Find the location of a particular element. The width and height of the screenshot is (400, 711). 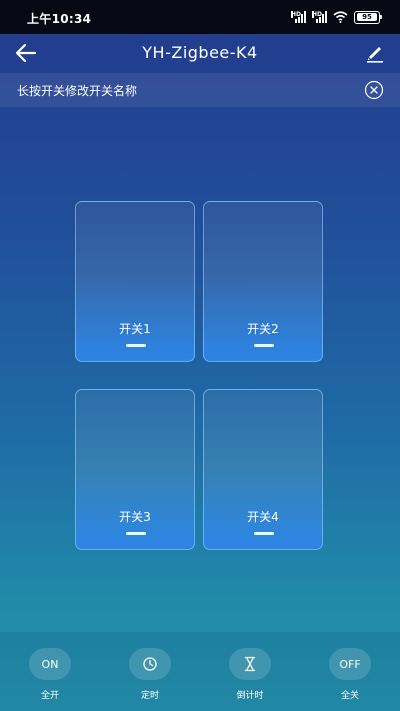

wifi-icon is located at coordinates (340, 17).